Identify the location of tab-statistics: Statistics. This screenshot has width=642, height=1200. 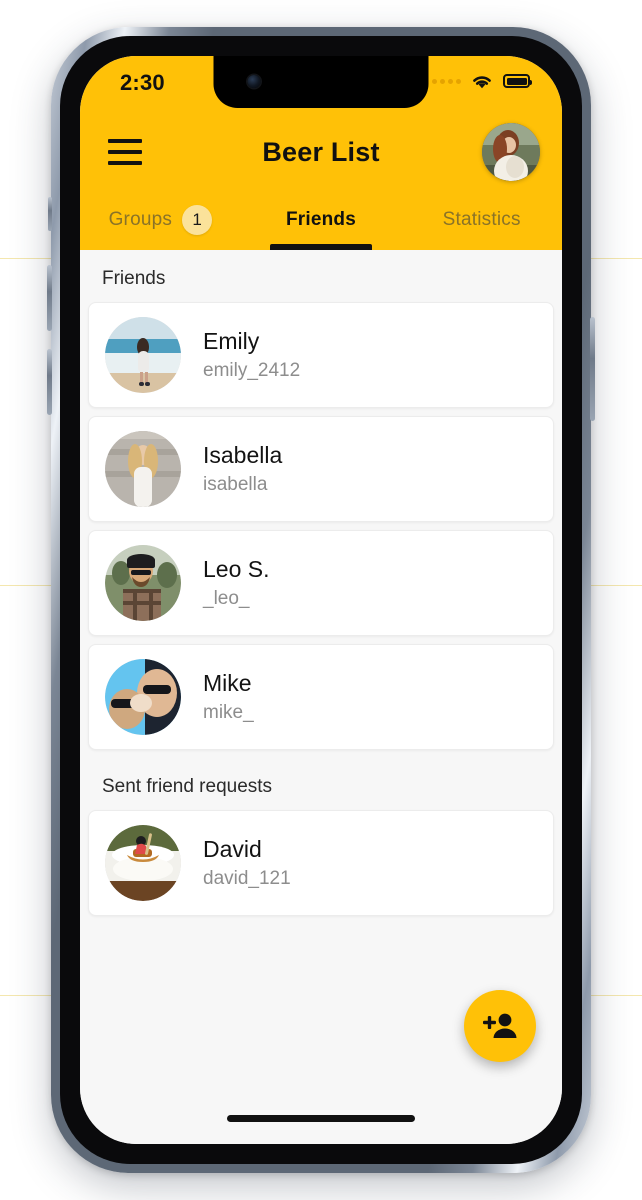
(481, 220).